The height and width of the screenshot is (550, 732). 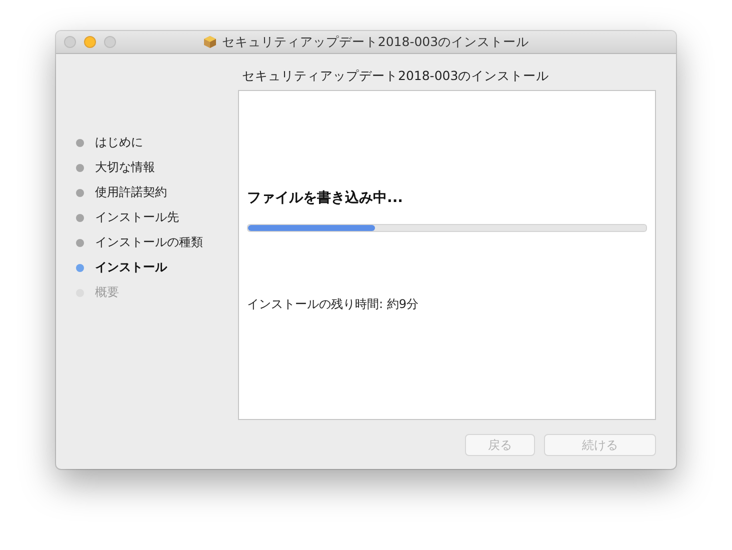 I want to click on step-label: インストール, so click(x=131, y=267).